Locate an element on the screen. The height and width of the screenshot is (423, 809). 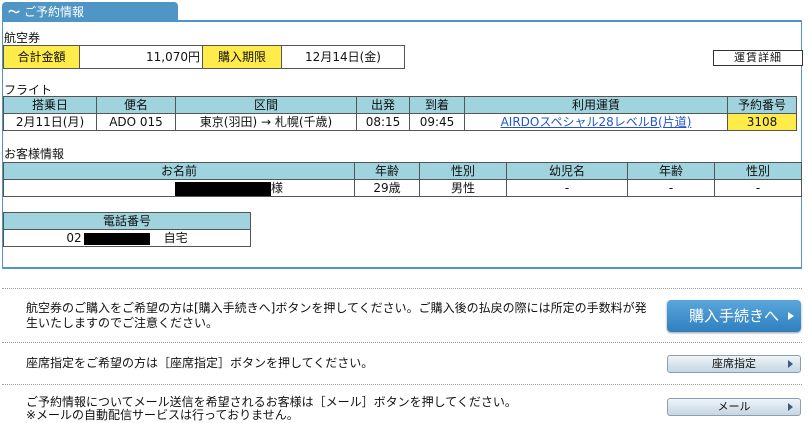
infant-age: - is located at coordinates (671, 188).